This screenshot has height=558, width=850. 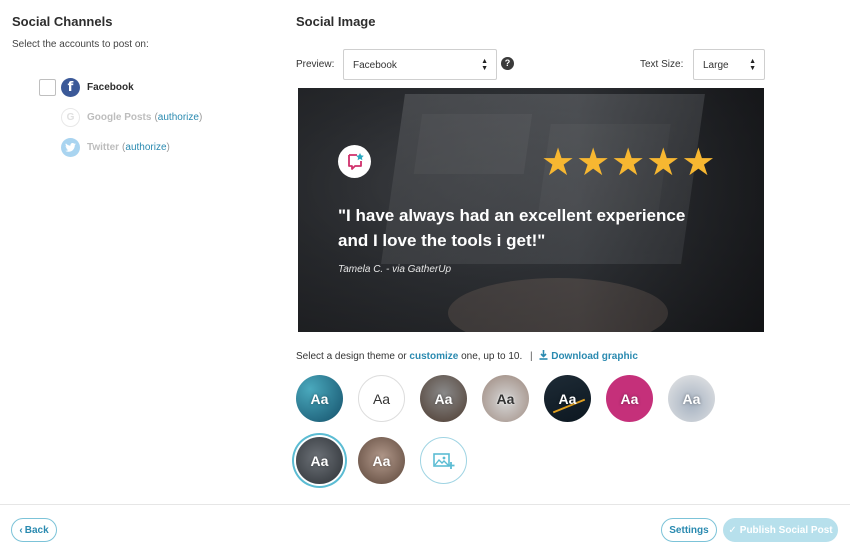 I want to click on back-button: ‹ Back, so click(x=34, y=530).